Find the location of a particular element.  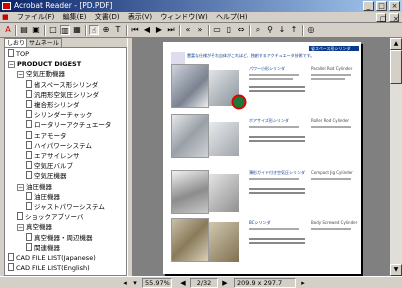

menu-edit: 編集(E) is located at coordinates (75, 17).